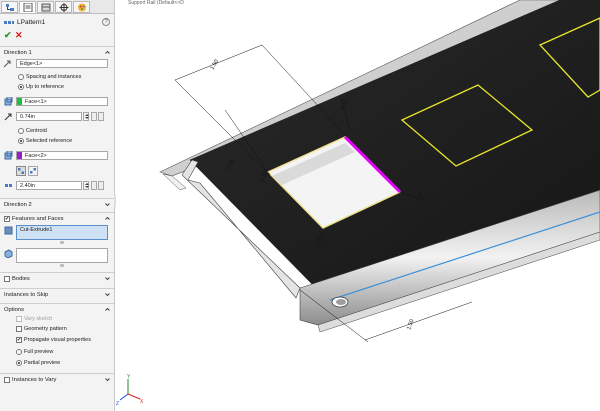 Image resolution: width=600 pixels, height=411 pixels. Describe the element at coordinates (36, 230) in the screenshot. I see `feature-list-item: Cut-Extrude1` at that location.